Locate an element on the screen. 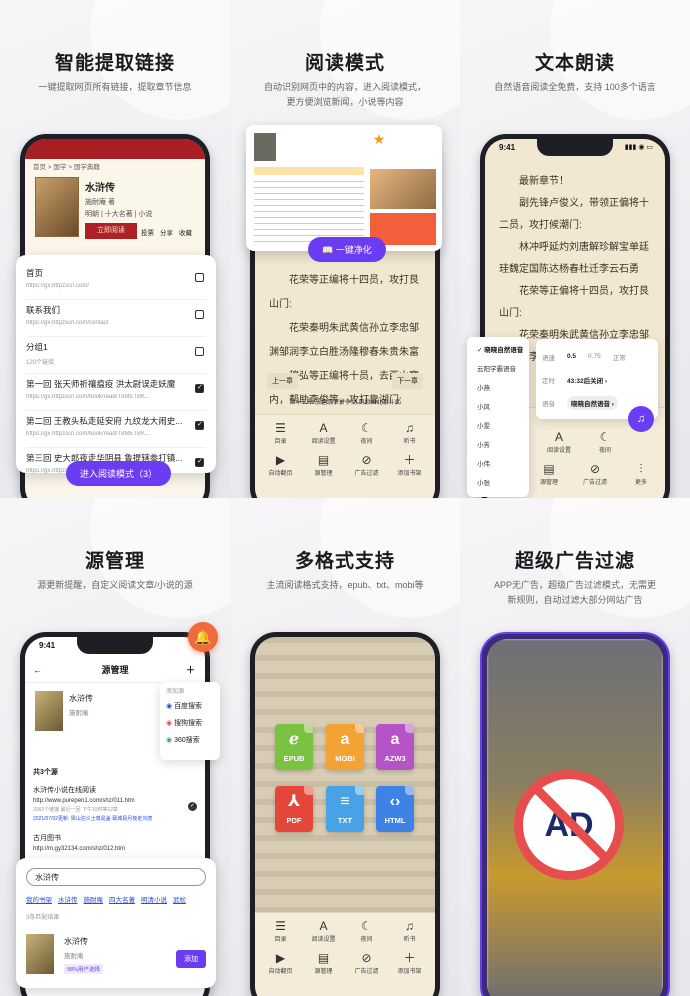  read-now-button: 立即阅读 is located at coordinates (111, 231).